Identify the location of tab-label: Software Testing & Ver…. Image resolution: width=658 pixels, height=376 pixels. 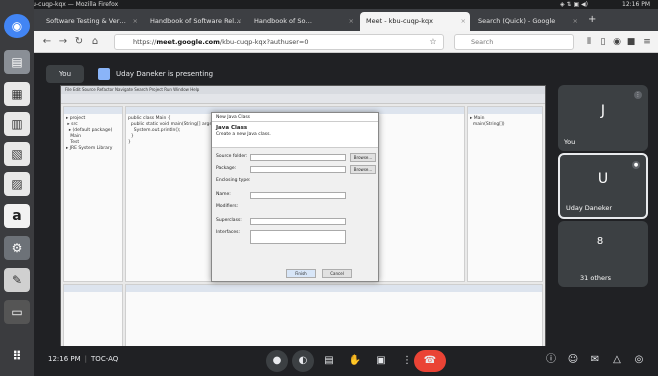
(86, 21).